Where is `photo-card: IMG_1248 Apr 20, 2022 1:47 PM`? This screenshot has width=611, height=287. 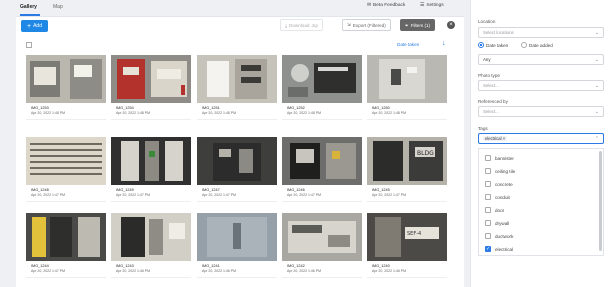 photo-card: IMG_1248 Apr 20, 2022 1:47 PM is located at coordinates (66, 173).